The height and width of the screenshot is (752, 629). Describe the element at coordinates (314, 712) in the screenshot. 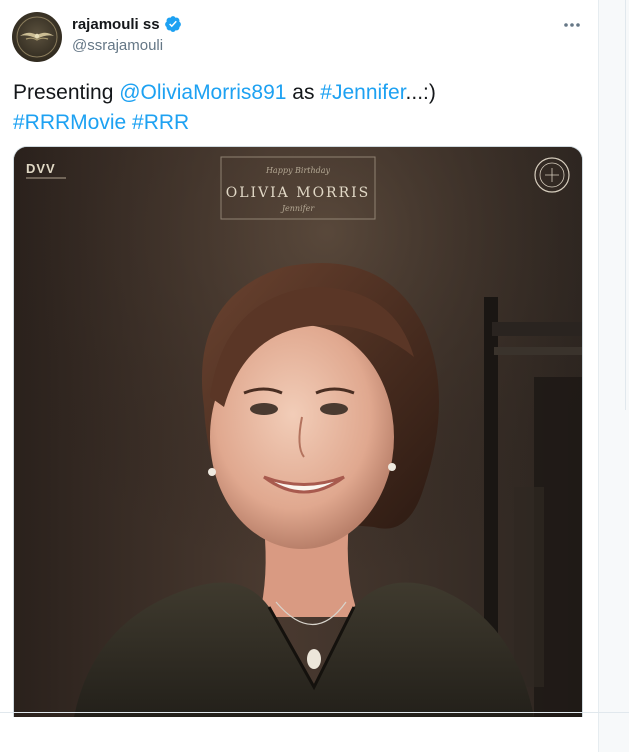

I see `bottom-divider` at that location.